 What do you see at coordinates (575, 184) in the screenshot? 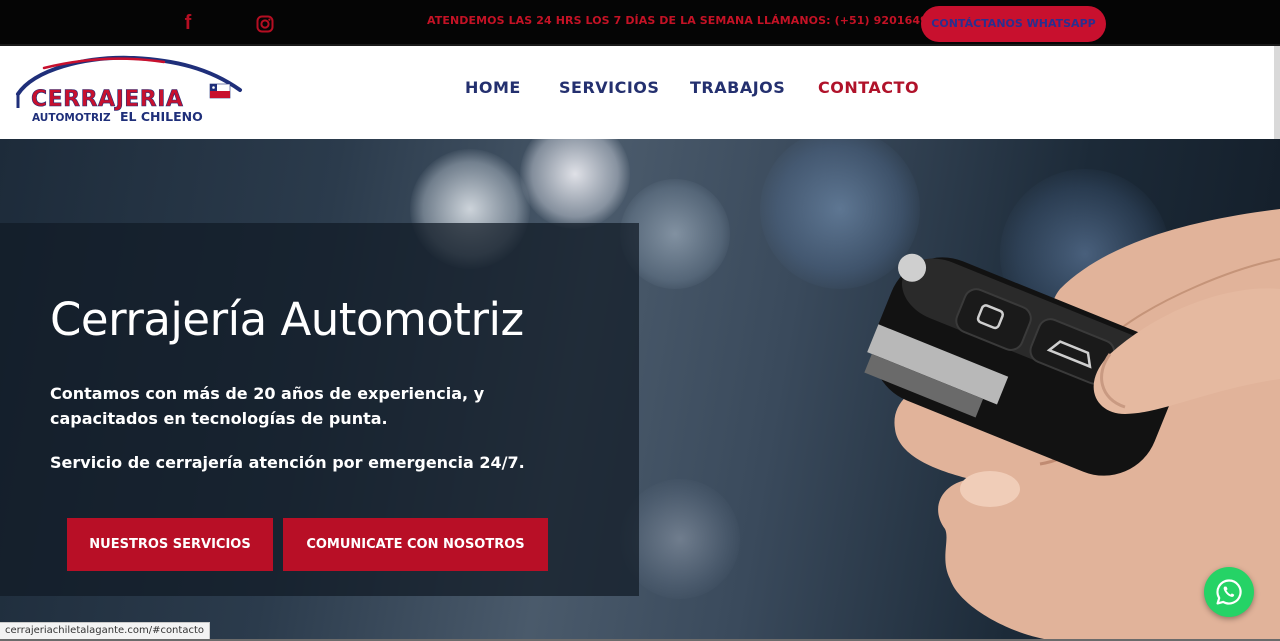
I see `bokeh-light` at bounding box center [575, 184].